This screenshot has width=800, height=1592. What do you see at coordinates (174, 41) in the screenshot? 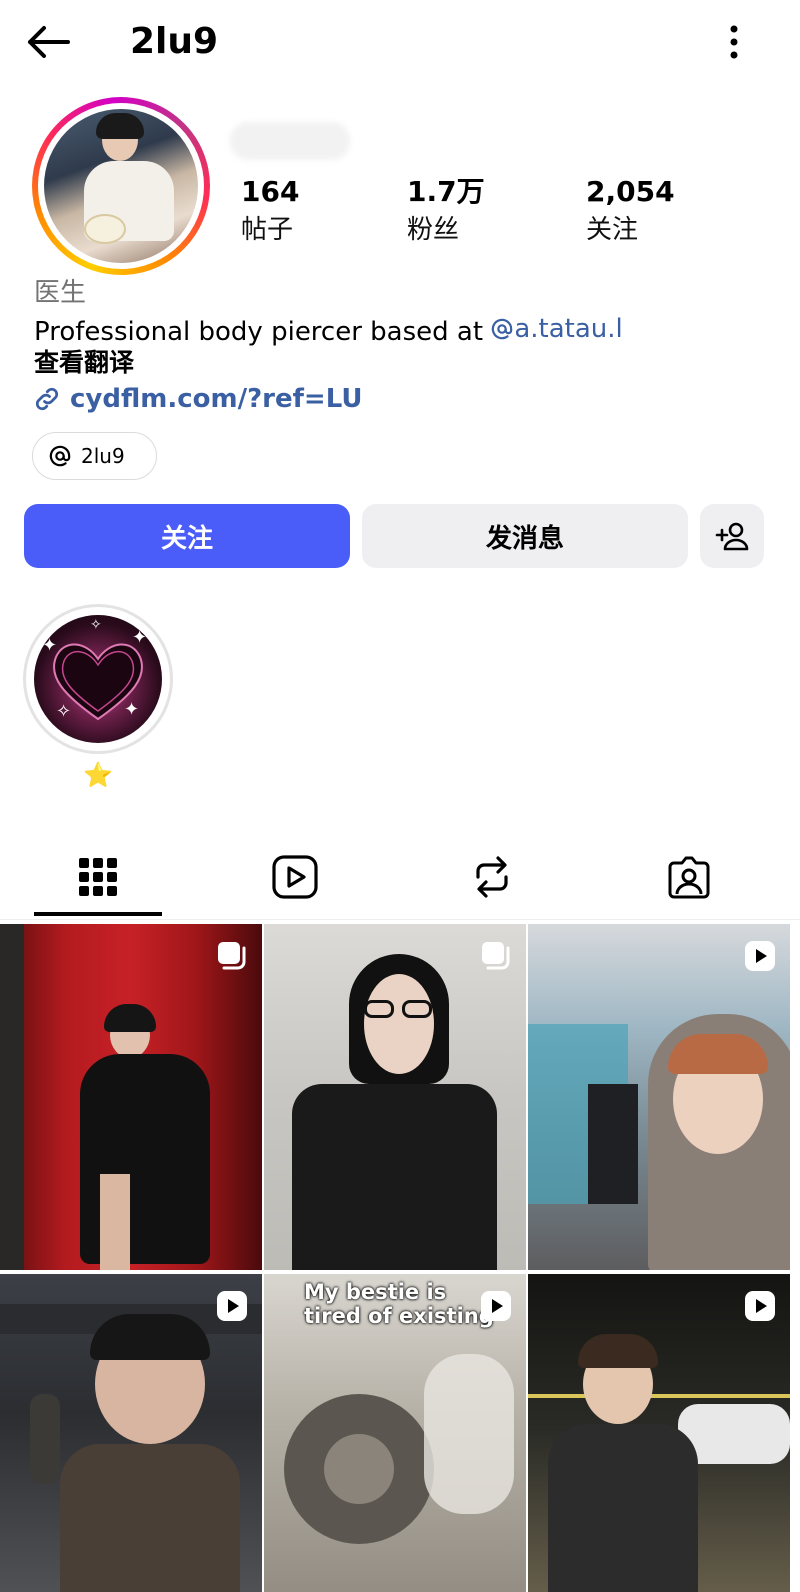
I see `profile-username: 2lu9` at bounding box center [174, 41].